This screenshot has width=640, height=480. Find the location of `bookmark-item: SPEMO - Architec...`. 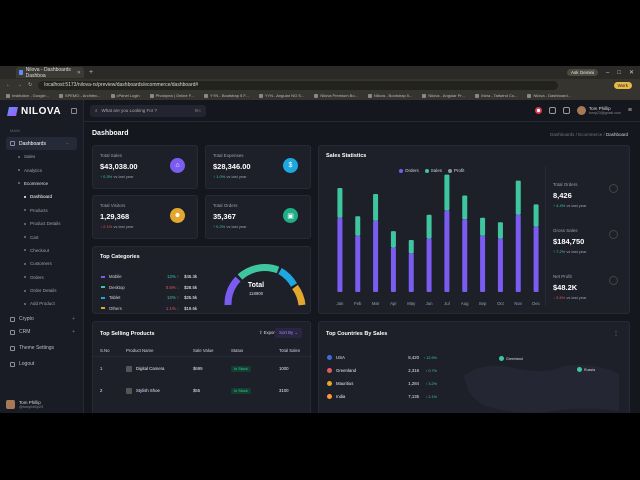

bookmark-item: SPEMO - Architec... is located at coordinates (80, 95).